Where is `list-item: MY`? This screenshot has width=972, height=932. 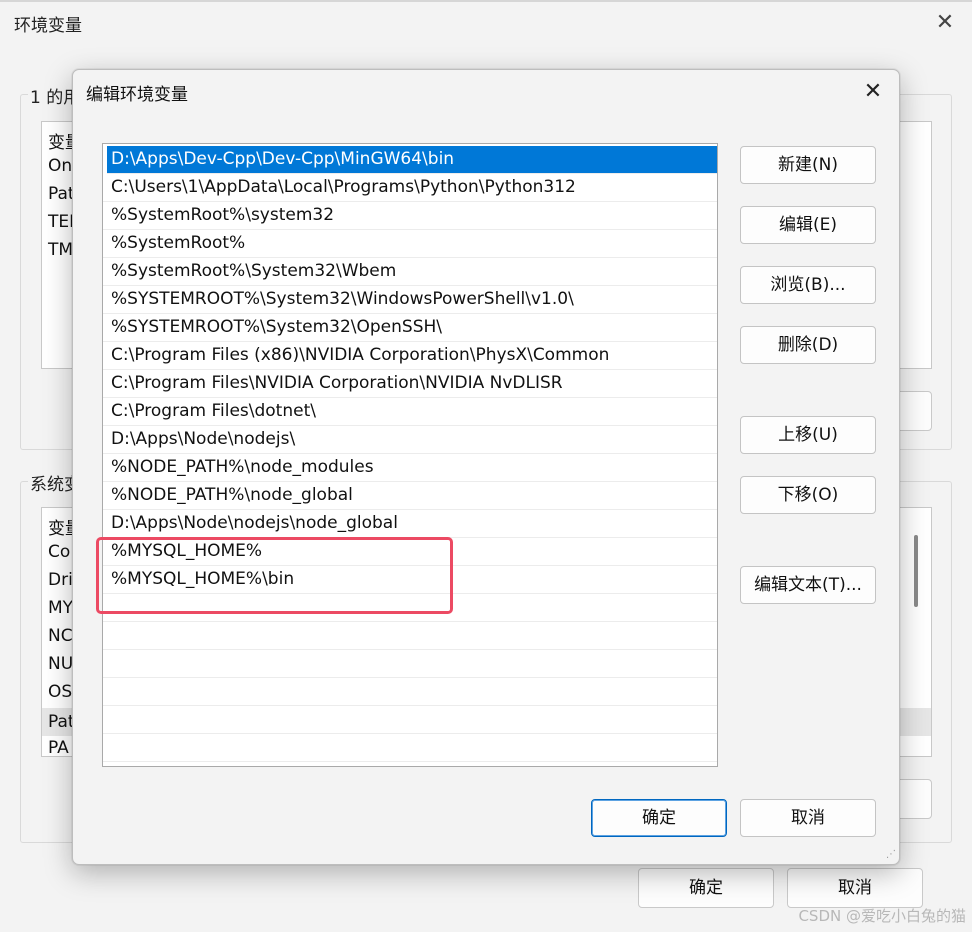 list-item: MY is located at coordinates (60, 608).